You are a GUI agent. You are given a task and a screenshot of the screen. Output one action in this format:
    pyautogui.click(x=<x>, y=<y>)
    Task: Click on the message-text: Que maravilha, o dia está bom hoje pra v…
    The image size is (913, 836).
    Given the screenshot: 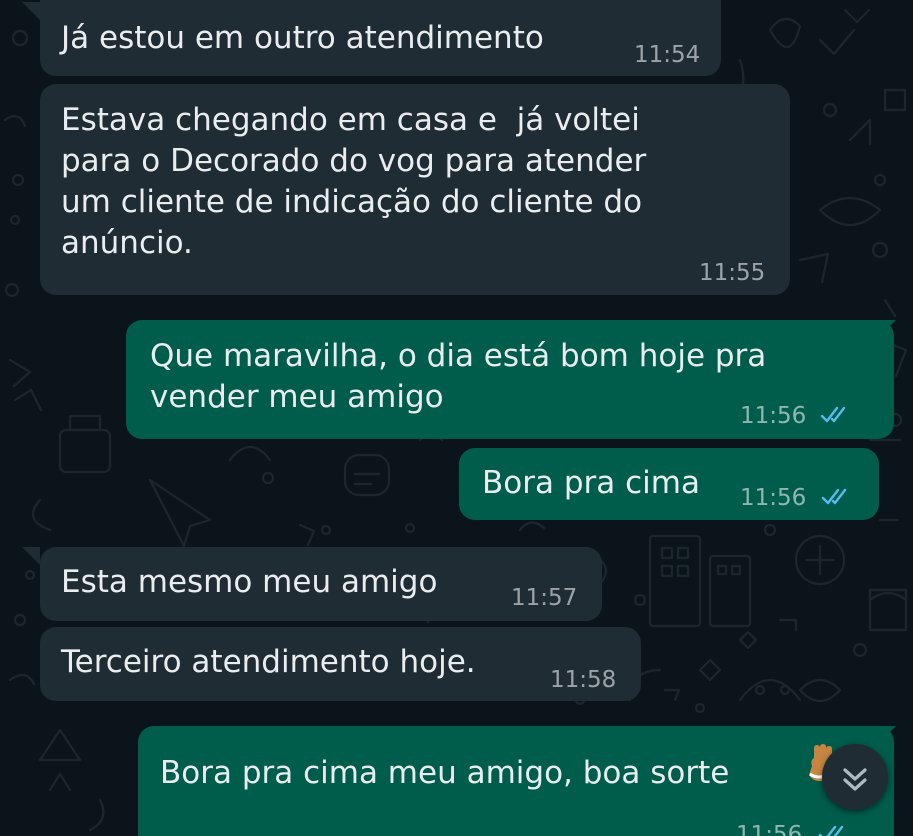 What is the action you would take?
    pyautogui.click(x=458, y=376)
    